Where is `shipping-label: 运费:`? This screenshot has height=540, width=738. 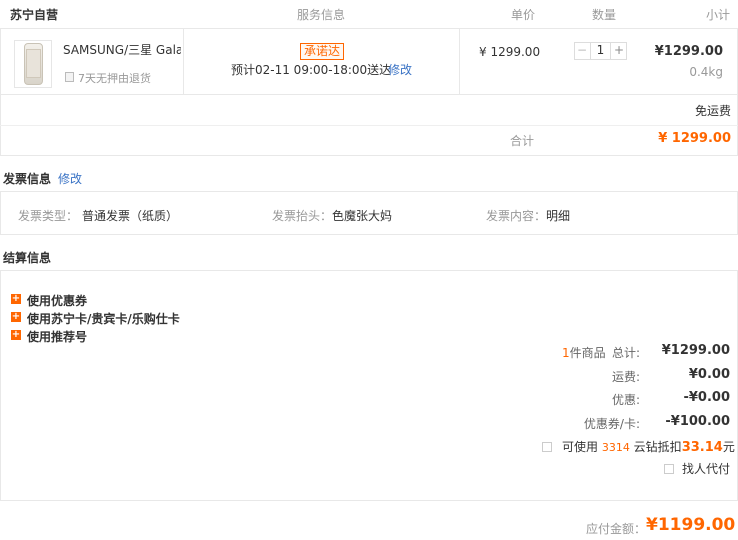
shipping-label: 运费: is located at coordinates (625, 377).